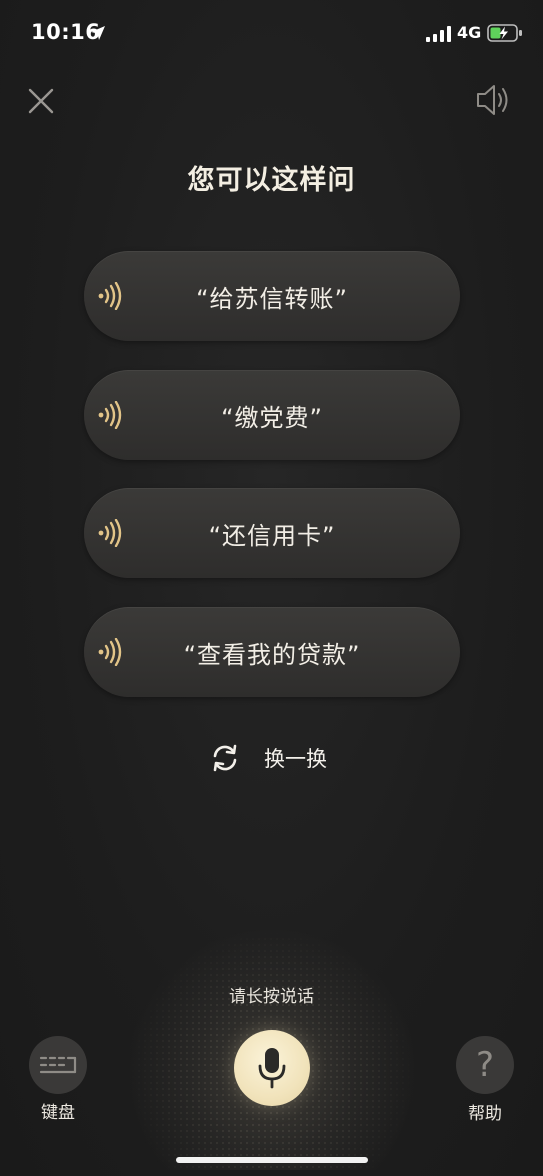  I want to click on microphone-button, so click(272, 1068).